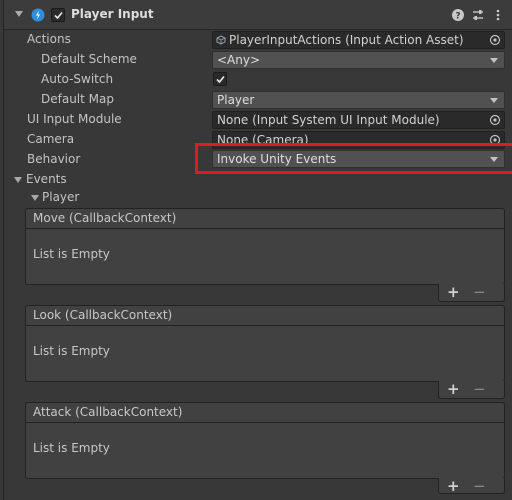  What do you see at coordinates (265, 218) in the screenshot?
I see `event-title: Move (CallbackContext)` at bounding box center [265, 218].